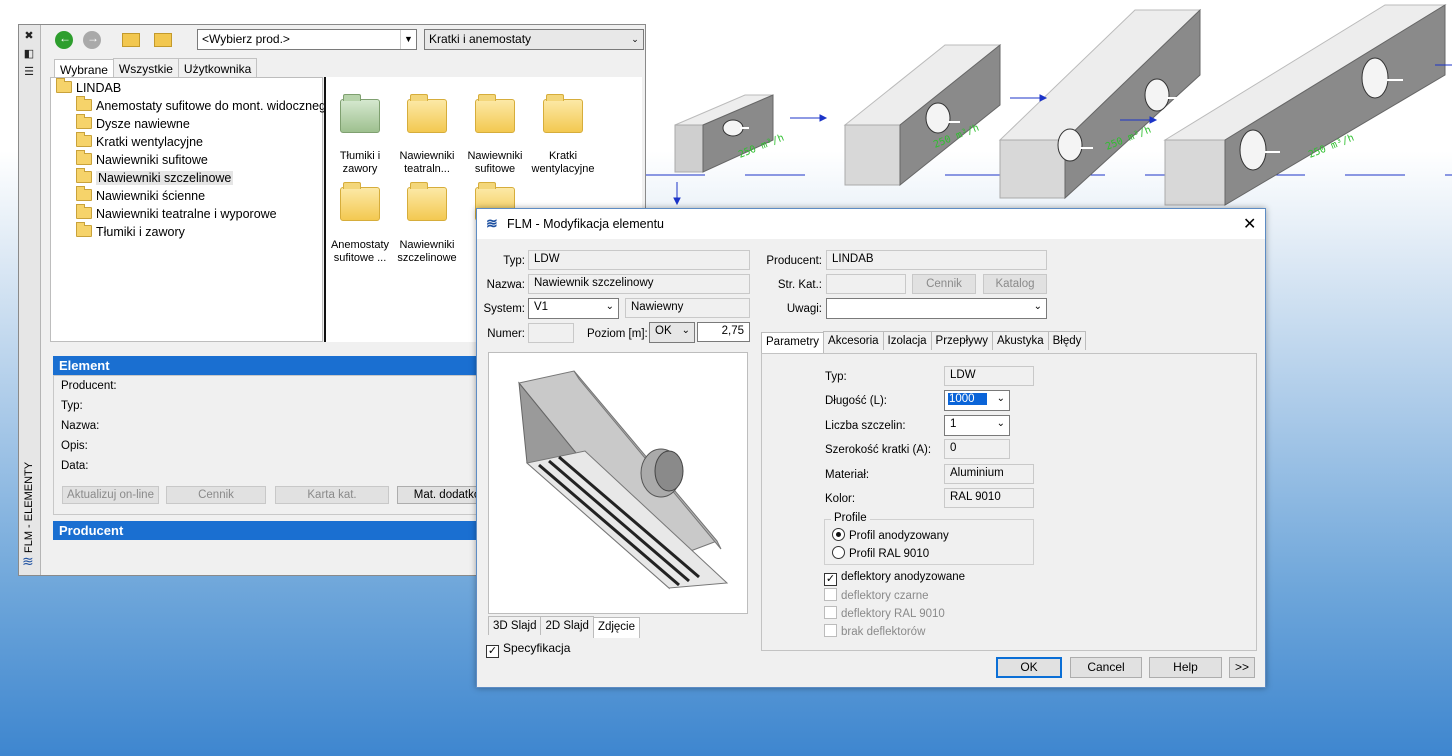 Image resolution: width=1452 pixels, height=756 pixels. Describe the element at coordinates (110, 495) in the screenshot. I see `update-online-button: Aktualizuj on-line` at that location.